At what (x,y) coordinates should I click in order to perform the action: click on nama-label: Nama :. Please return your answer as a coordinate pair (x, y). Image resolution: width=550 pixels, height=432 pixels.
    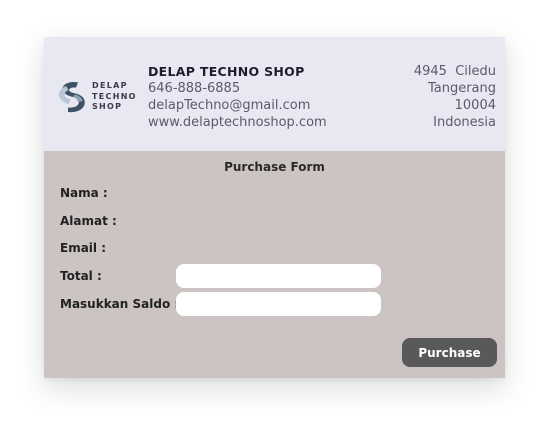
    Looking at the image, I should click on (84, 193).